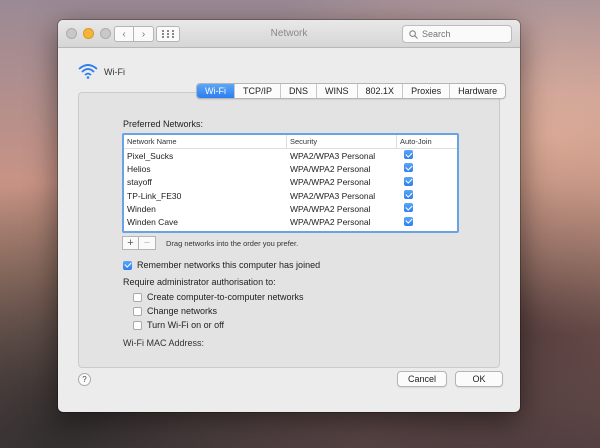 Image resolution: width=600 pixels, height=448 pixels. I want to click on change-networks-label: Change networks, so click(182, 311).